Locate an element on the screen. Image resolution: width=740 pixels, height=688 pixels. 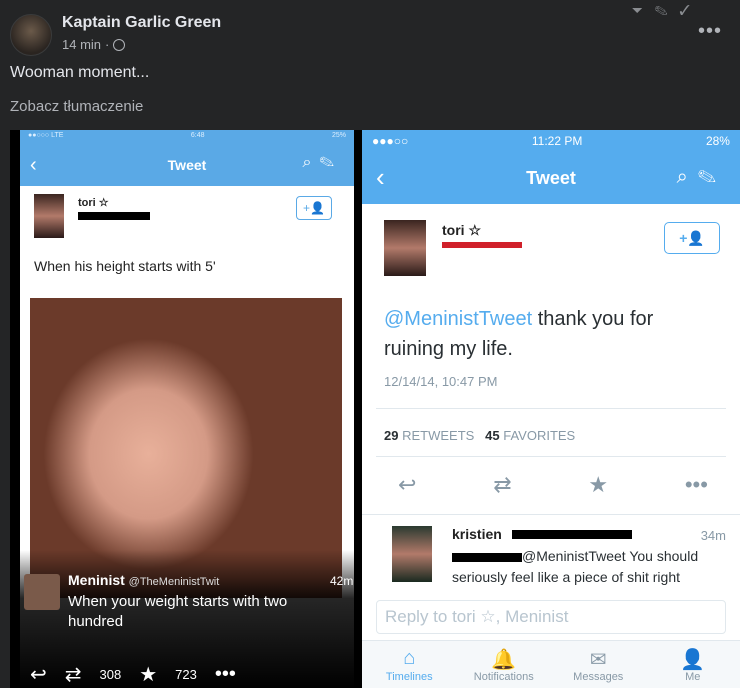
post-meta: 14 min · is located at coordinates (94, 44).